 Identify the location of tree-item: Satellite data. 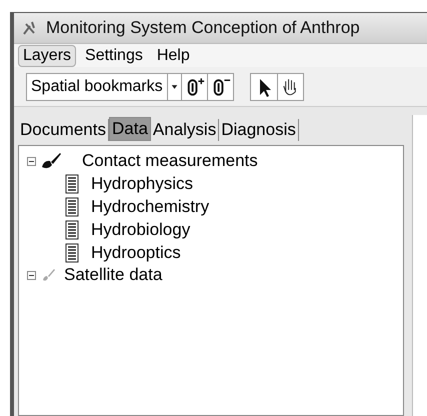
(215, 275).